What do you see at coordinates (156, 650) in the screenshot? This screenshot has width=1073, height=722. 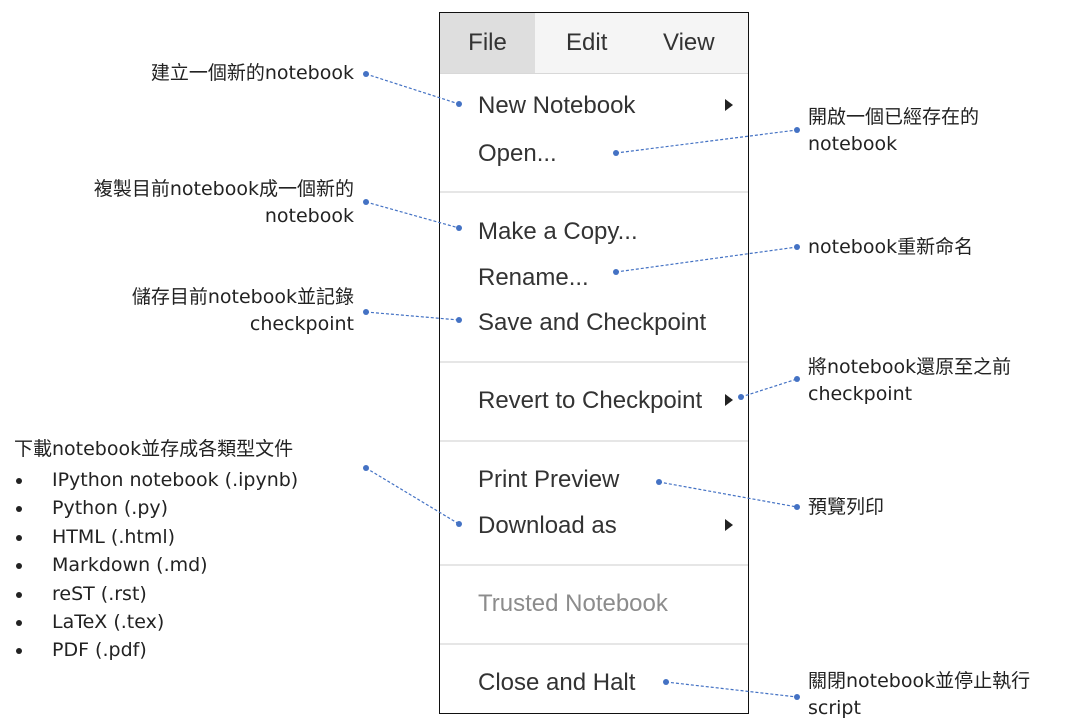 I see `list-item: PDF (.pdf)` at bounding box center [156, 650].